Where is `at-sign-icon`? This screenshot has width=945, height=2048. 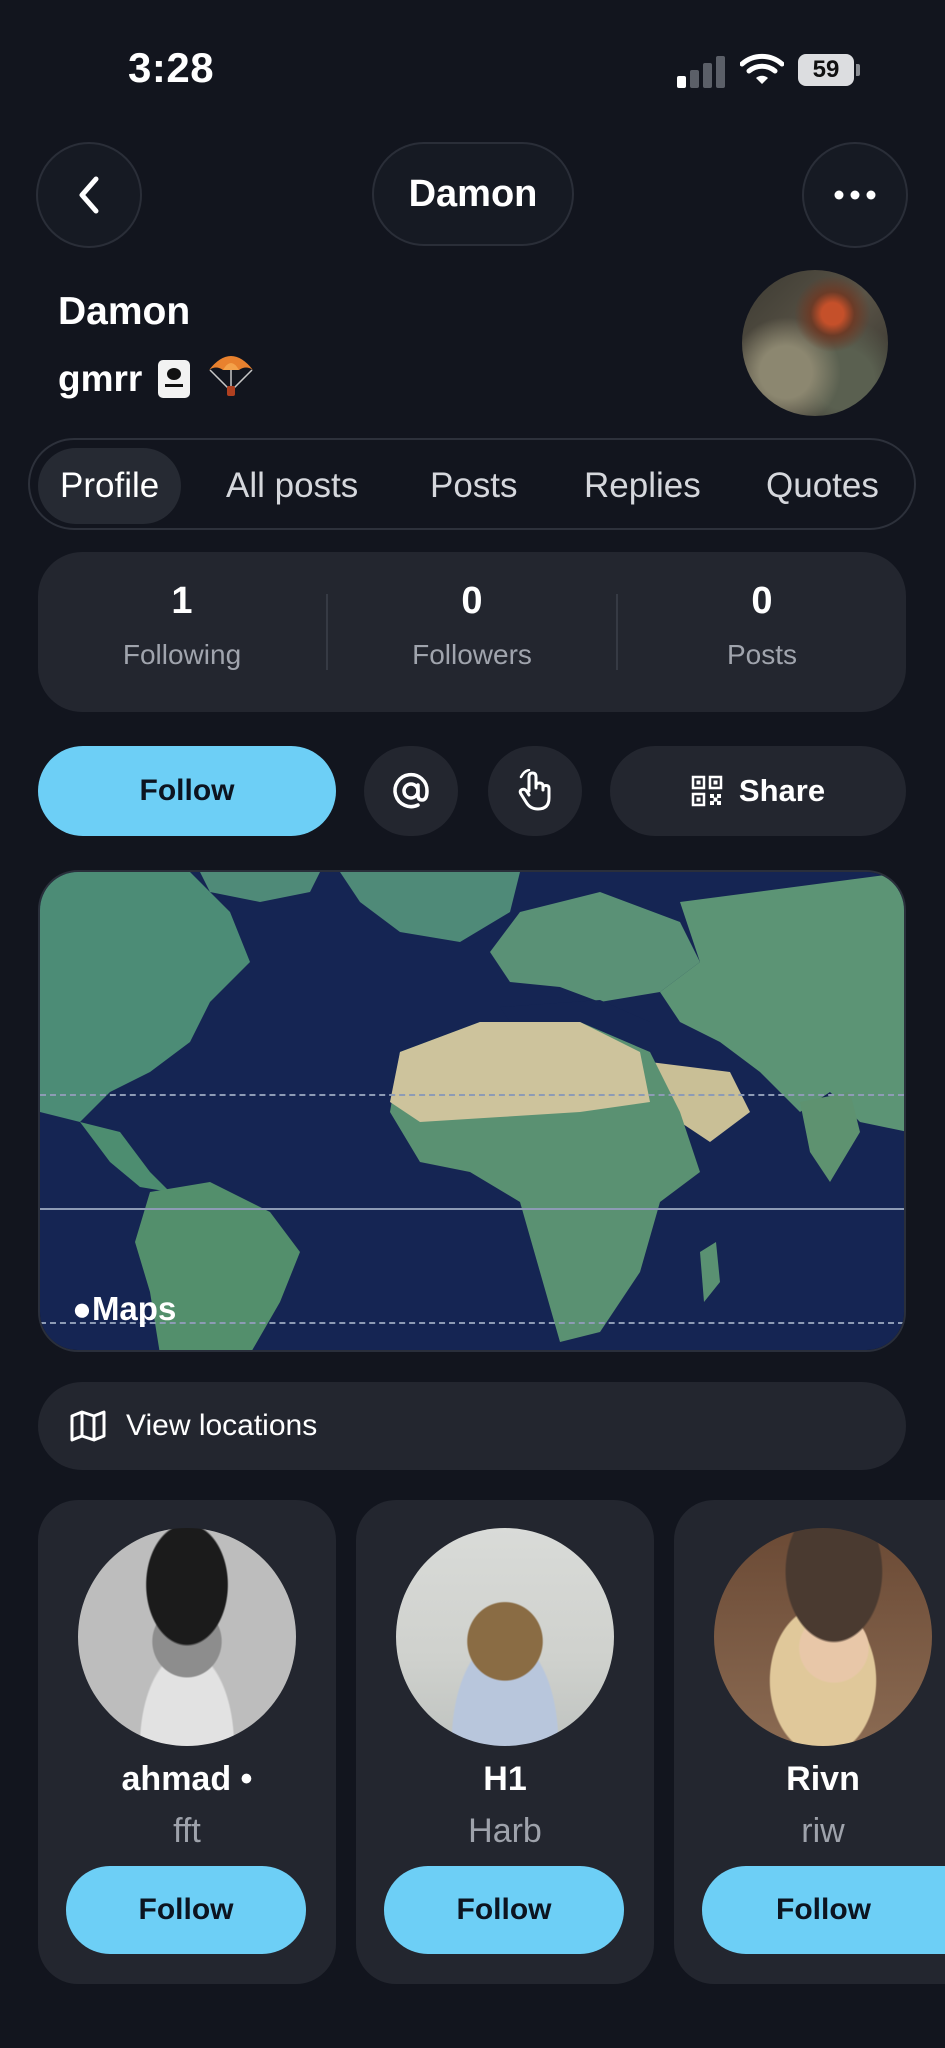 at-sign-icon is located at coordinates (411, 790).